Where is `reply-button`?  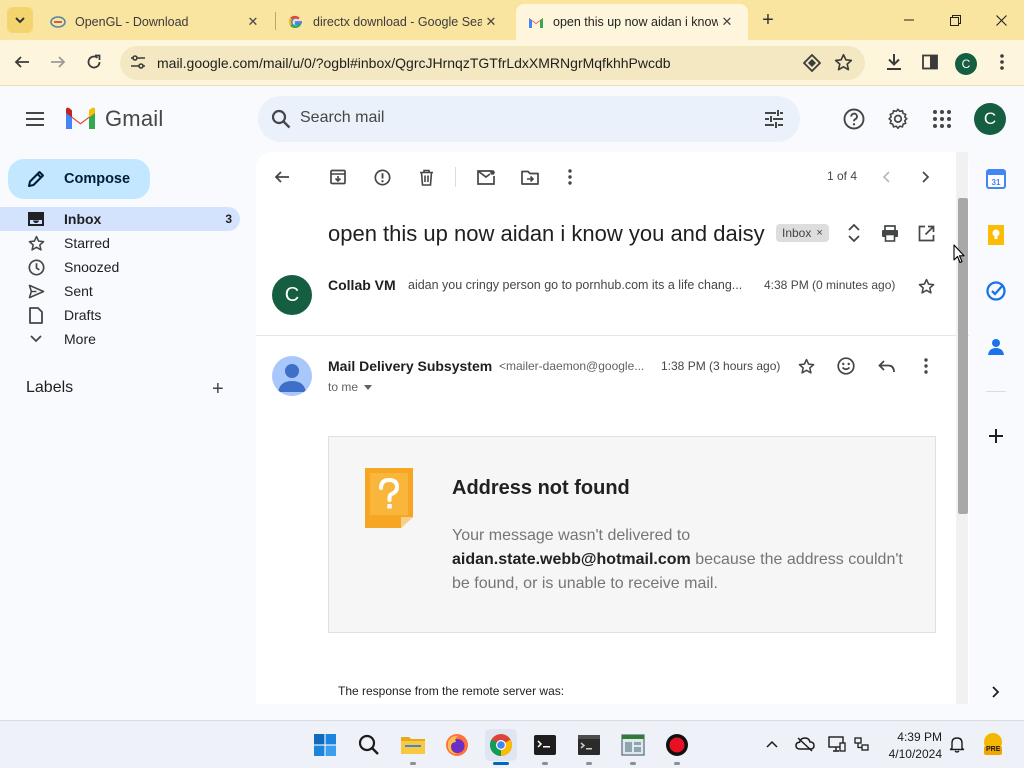 reply-button is located at coordinates (886, 366).